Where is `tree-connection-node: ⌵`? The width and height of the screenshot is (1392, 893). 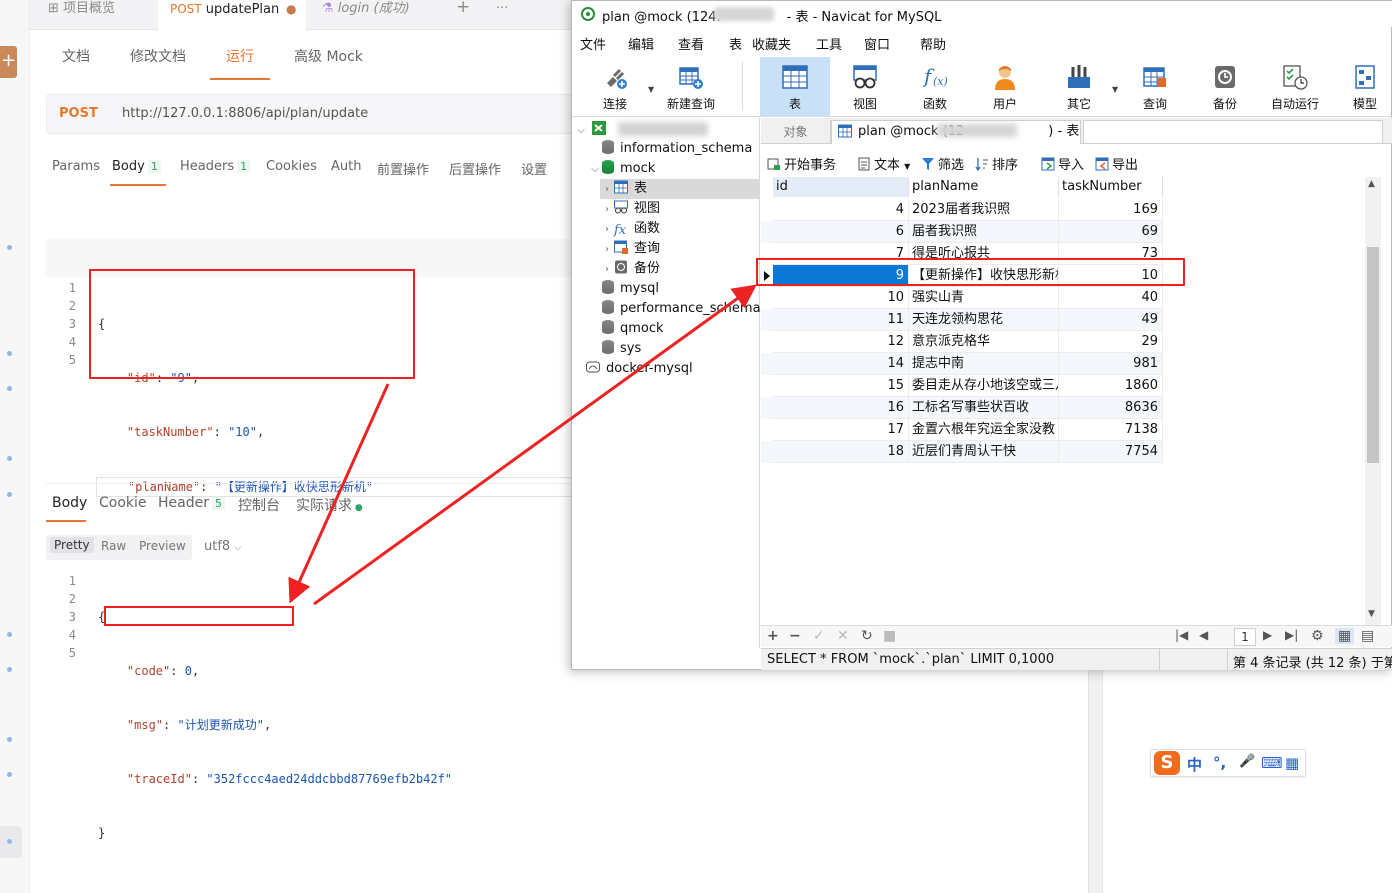 tree-connection-node: ⌵ is located at coordinates (593, 130).